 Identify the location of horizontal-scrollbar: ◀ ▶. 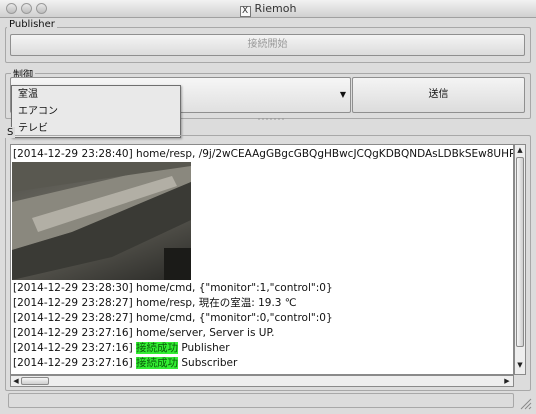
(262, 381).